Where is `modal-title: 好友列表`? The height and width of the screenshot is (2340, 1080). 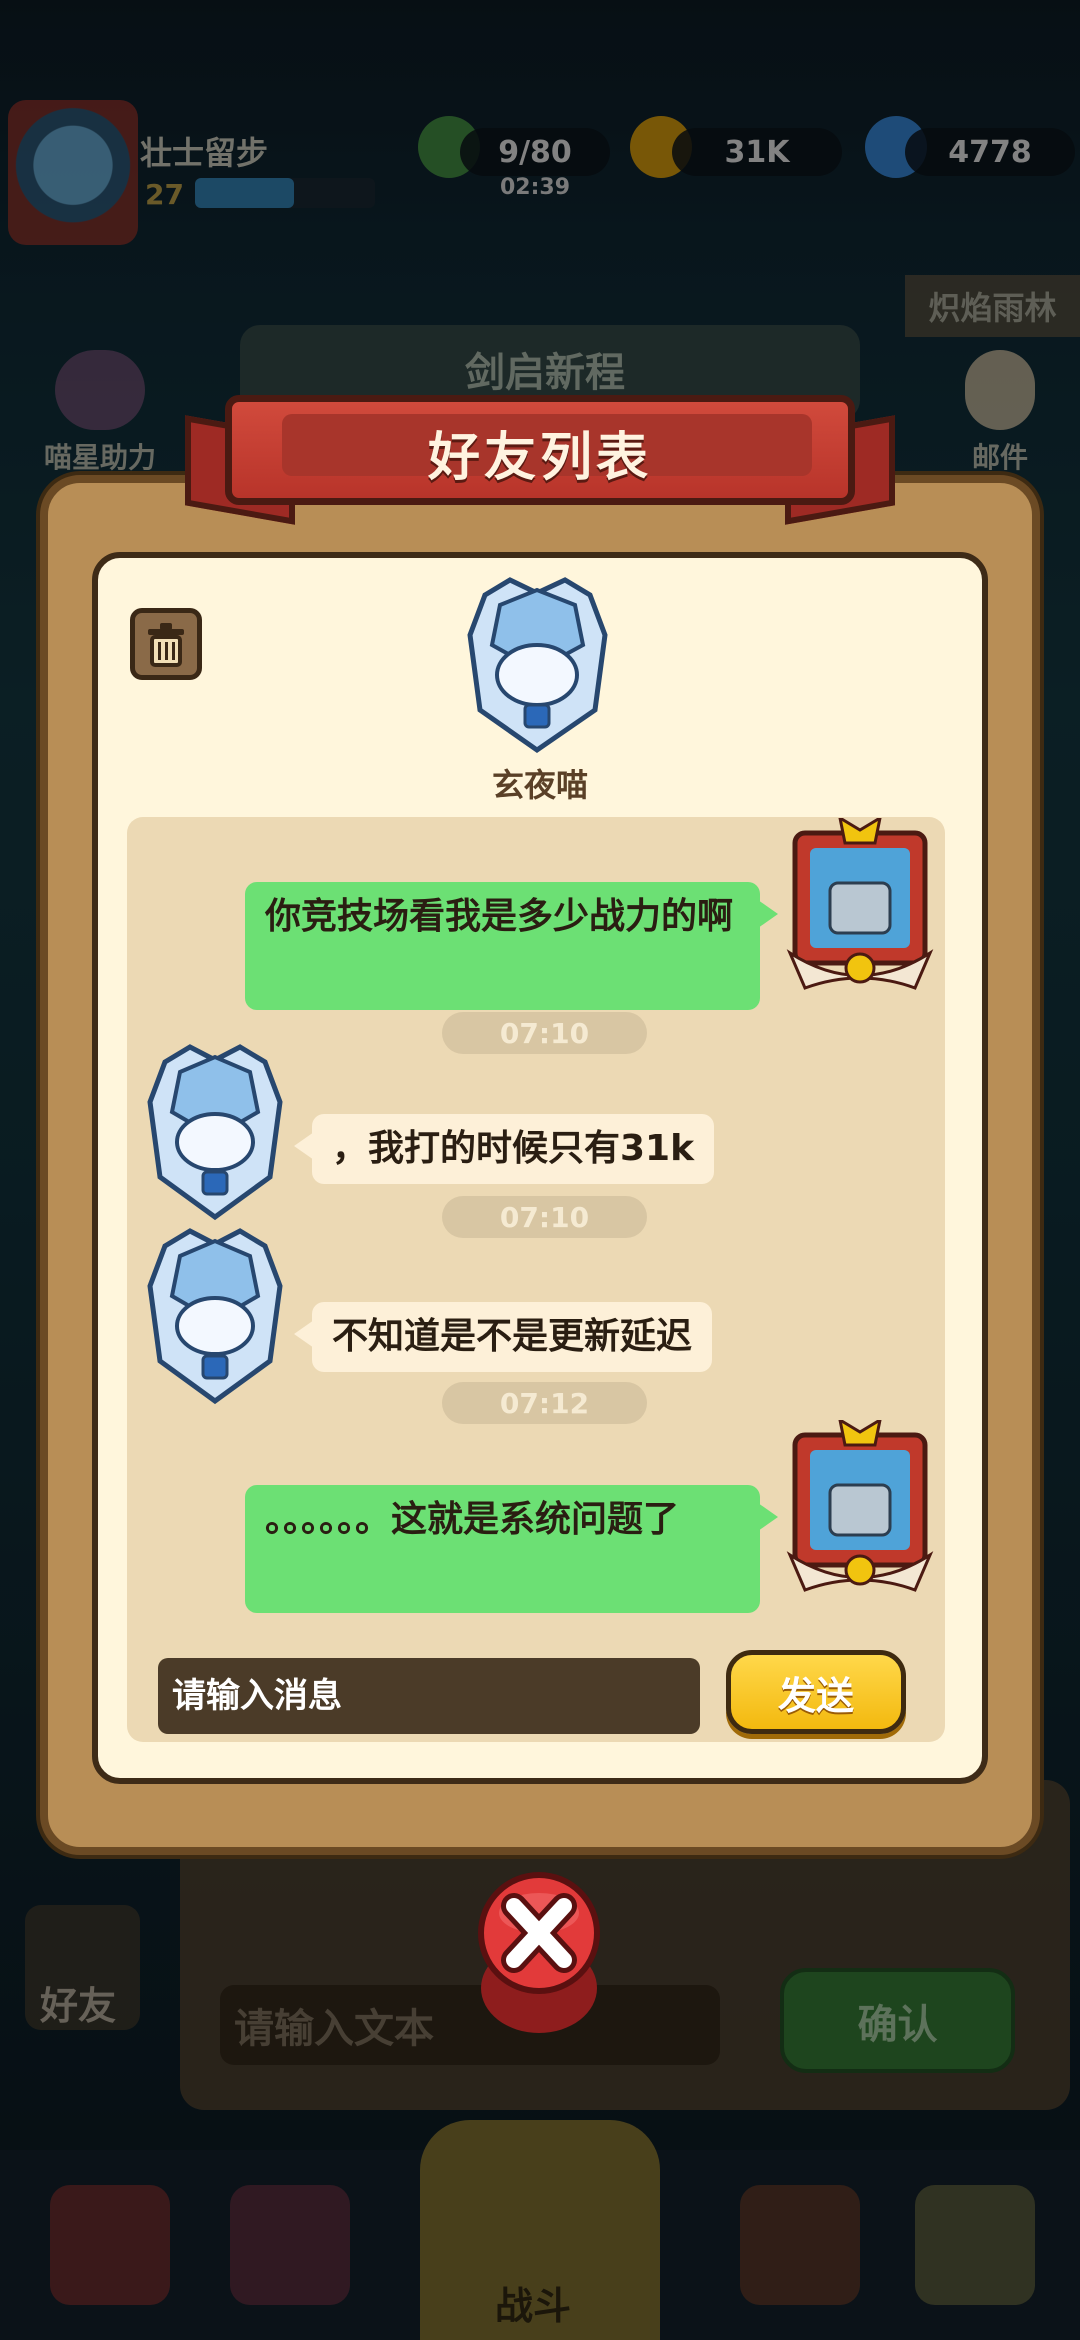
modal-title: 好友列表 is located at coordinates (539, 458).